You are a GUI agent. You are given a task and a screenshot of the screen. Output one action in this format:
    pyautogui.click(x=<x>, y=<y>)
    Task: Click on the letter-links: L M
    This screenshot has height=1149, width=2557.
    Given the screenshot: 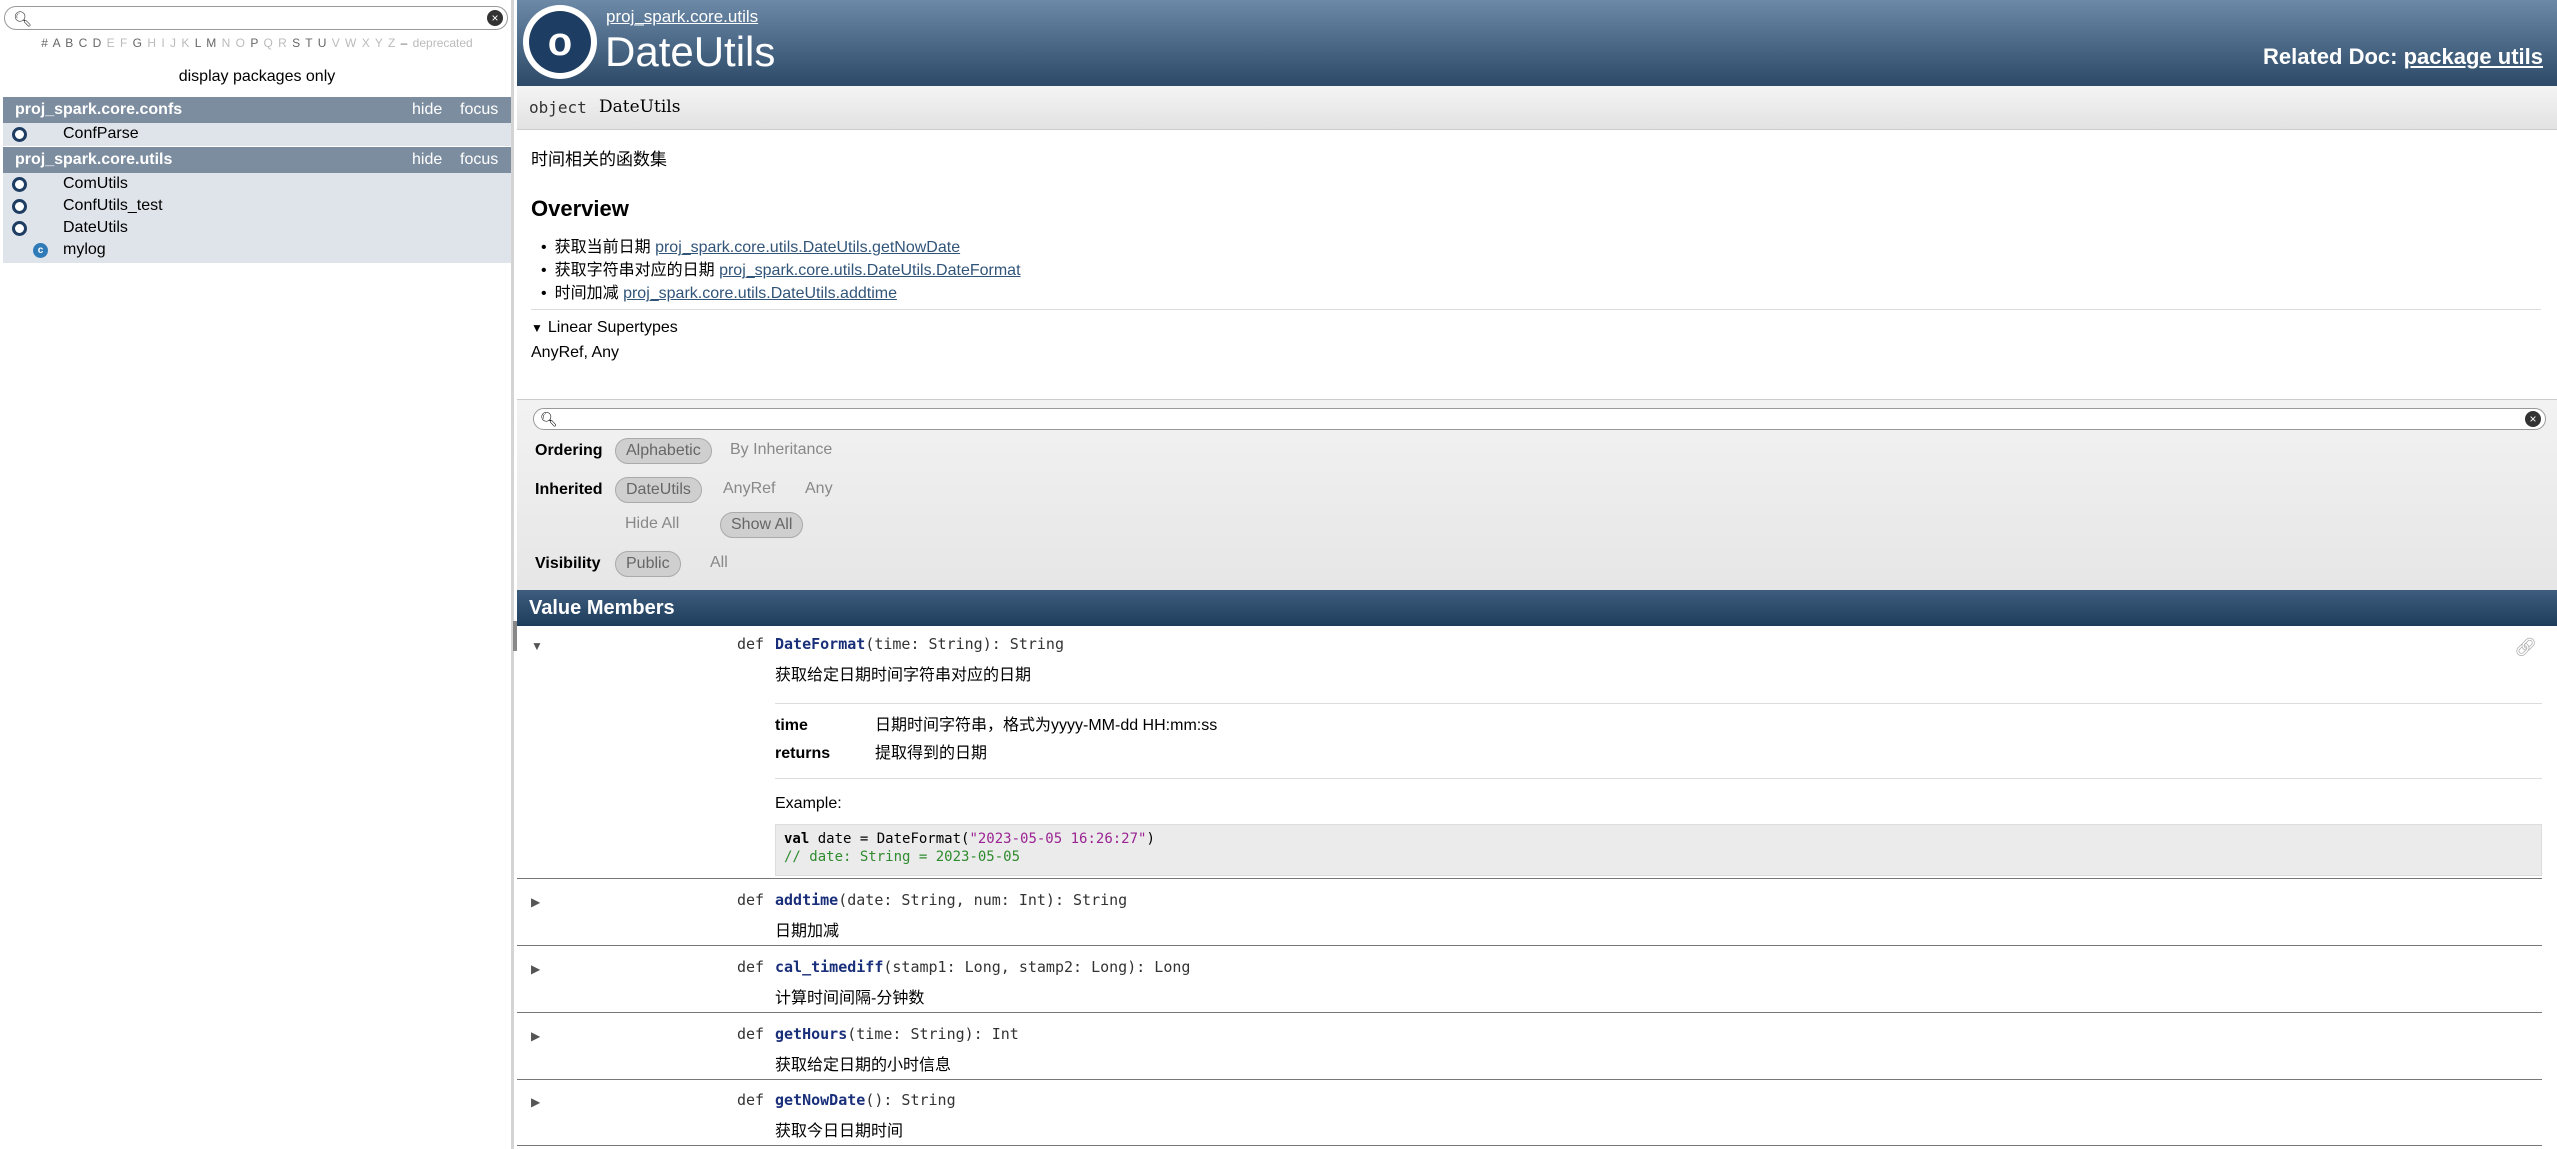 What is the action you would take?
    pyautogui.click(x=206, y=43)
    